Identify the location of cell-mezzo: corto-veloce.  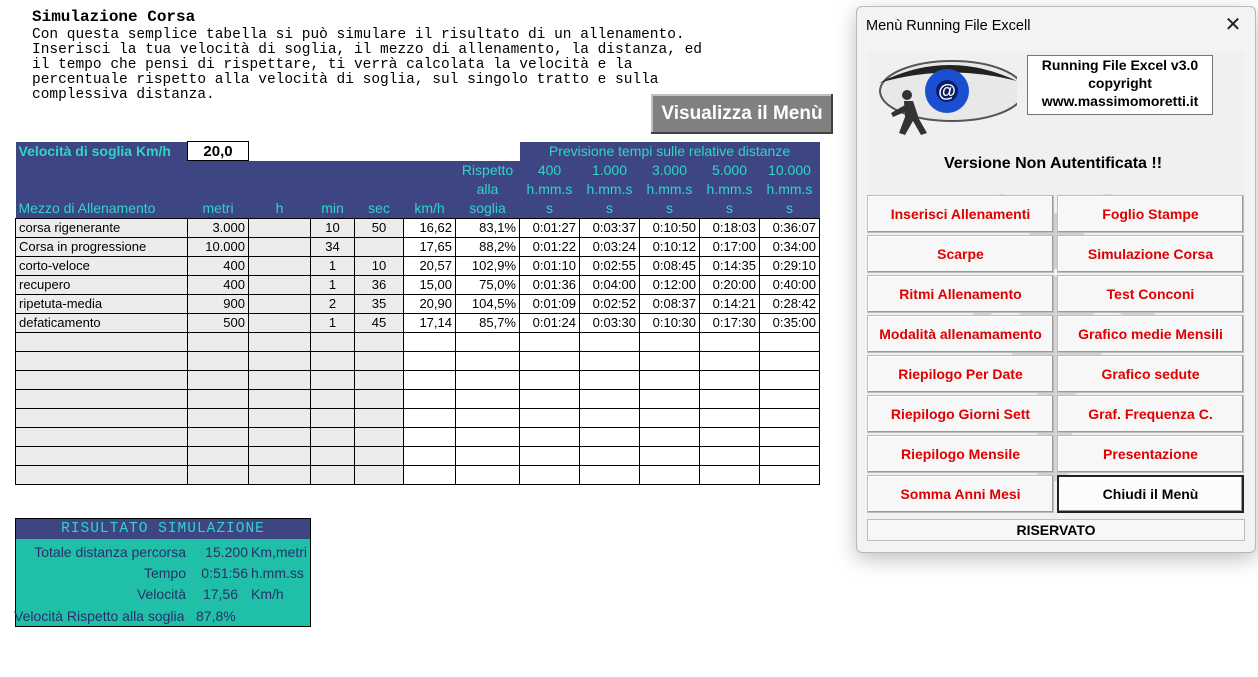
(101, 265).